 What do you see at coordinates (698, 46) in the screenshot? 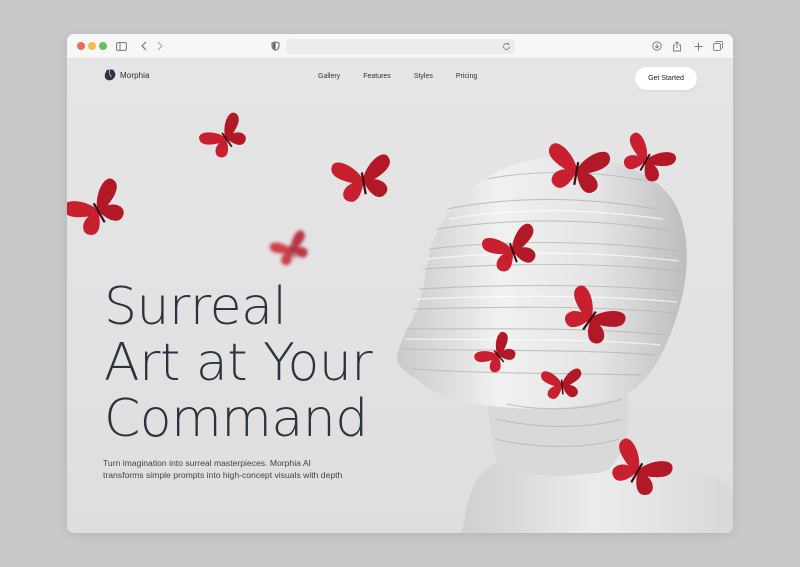
I see `new-tab-icon` at bounding box center [698, 46].